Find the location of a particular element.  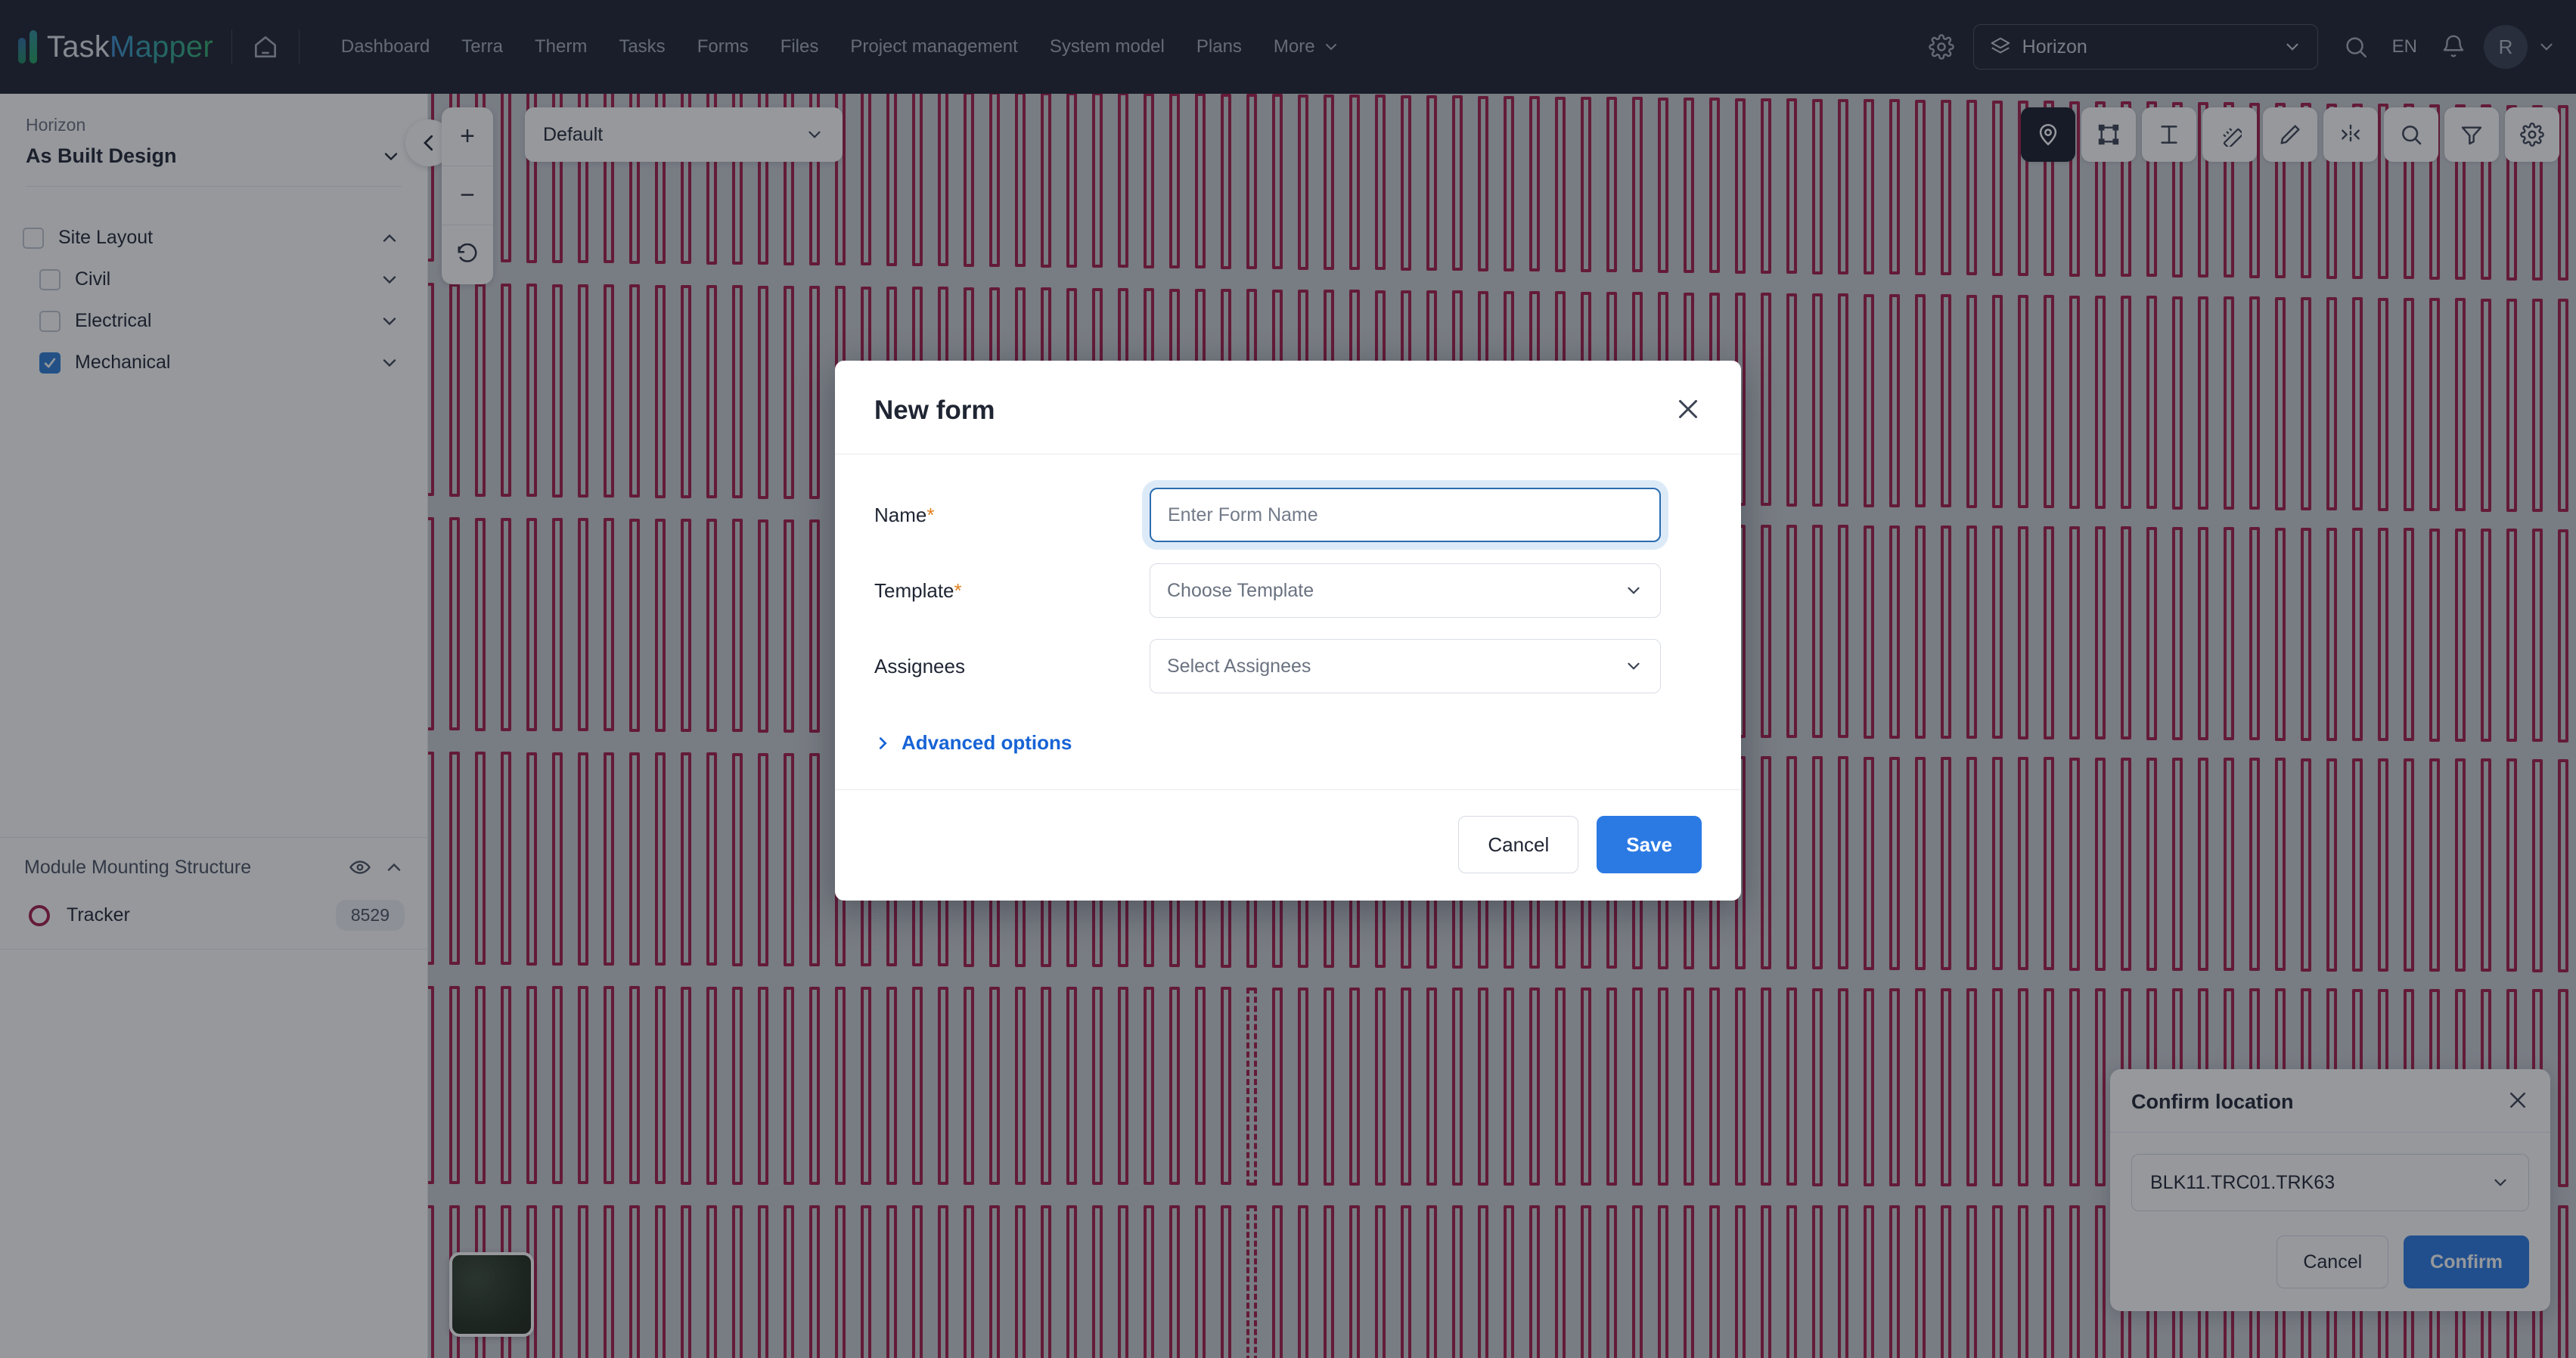

close-icon is located at coordinates (1688, 409).